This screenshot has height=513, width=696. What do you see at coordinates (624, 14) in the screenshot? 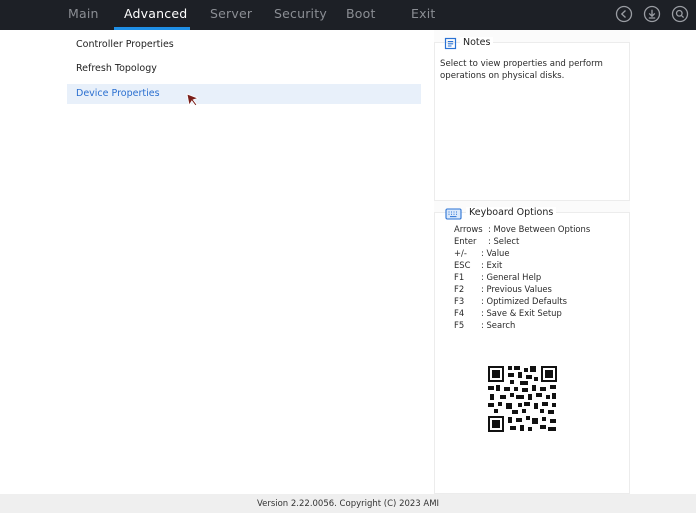
I see `back-icon` at bounding box center [624, 14].